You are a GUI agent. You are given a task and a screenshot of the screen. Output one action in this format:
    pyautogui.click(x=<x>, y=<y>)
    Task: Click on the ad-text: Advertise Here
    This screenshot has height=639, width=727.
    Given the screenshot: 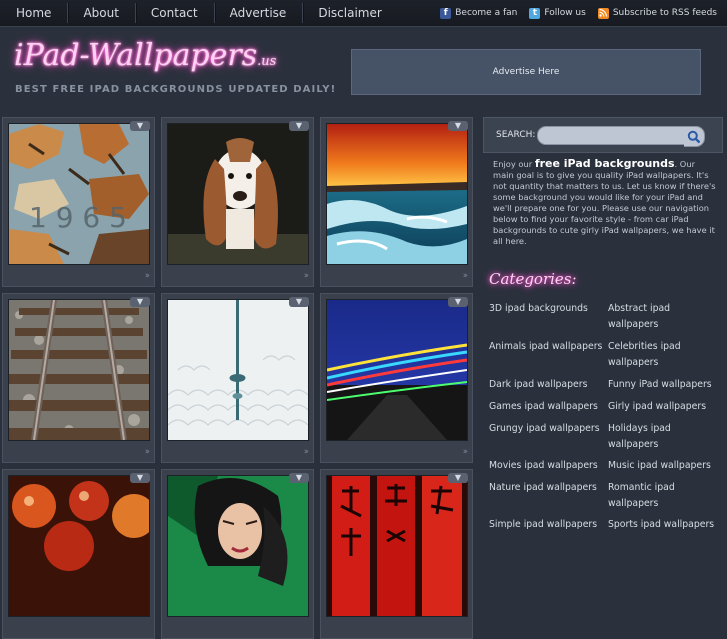 What is the action you would take?
    pyautogui.click(x=526, y=72)
    